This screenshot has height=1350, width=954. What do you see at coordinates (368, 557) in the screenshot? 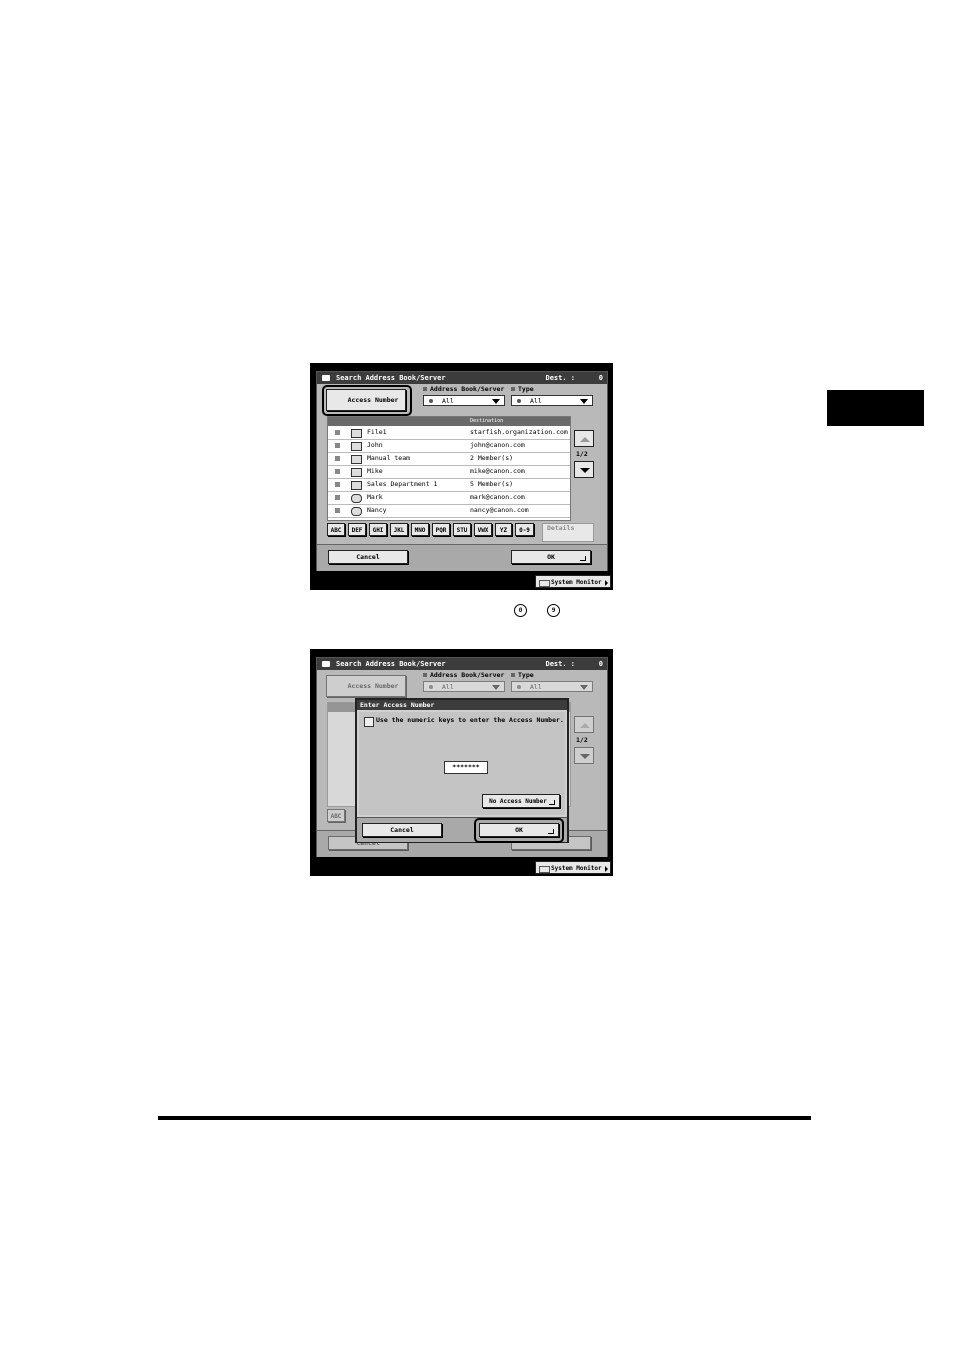
I see `cancel-button: Cancel` at bounding box center [368, 557].